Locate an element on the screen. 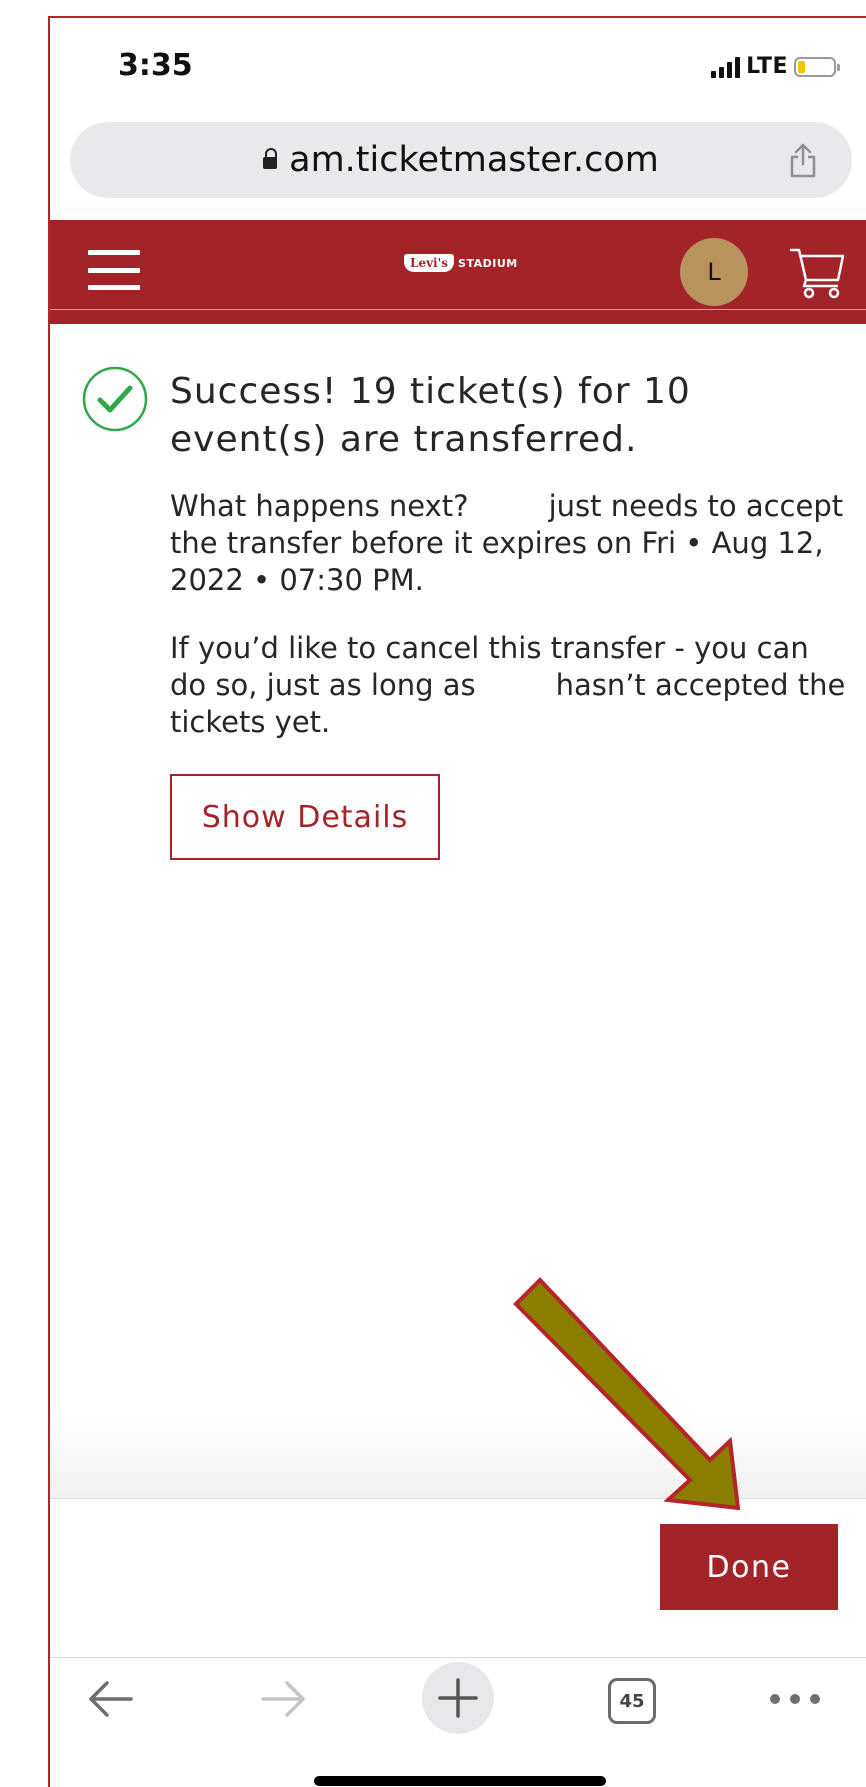 The width and height of the screenshot is (866, 1787). share-icon is located at coordinates (803, 160).